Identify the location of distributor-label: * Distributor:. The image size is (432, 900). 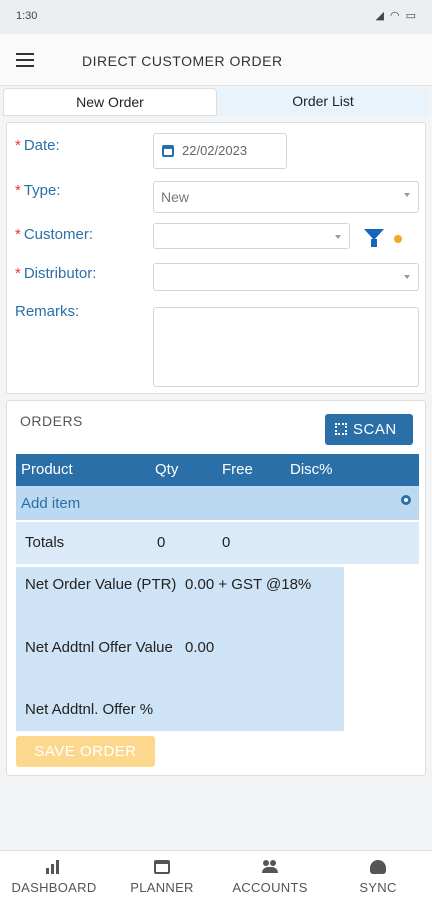
(55, 273).